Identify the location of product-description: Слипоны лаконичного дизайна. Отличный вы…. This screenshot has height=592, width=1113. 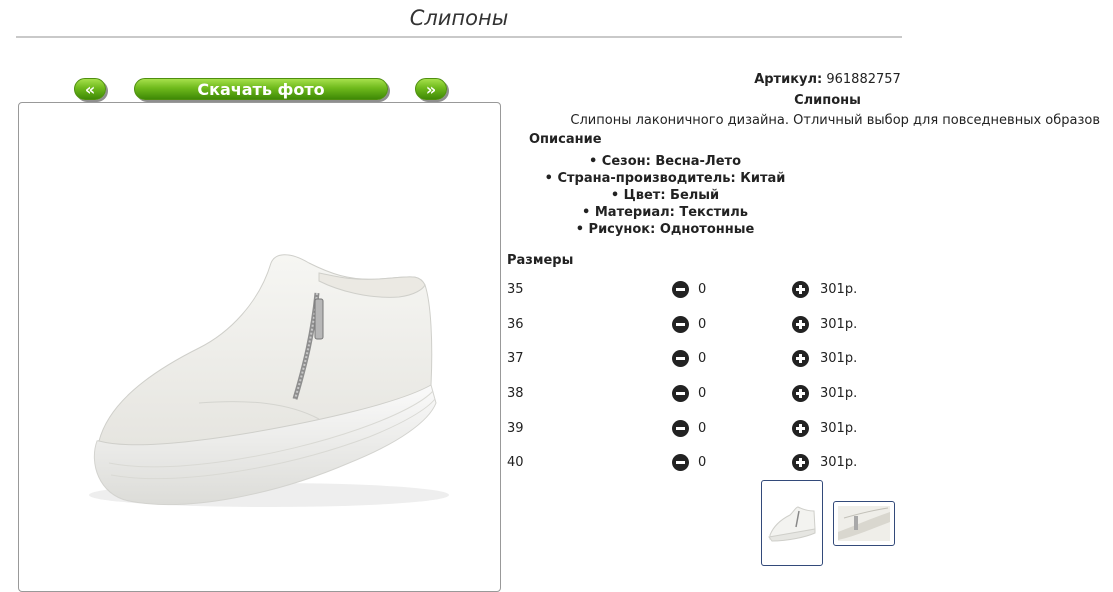
(835, 120).